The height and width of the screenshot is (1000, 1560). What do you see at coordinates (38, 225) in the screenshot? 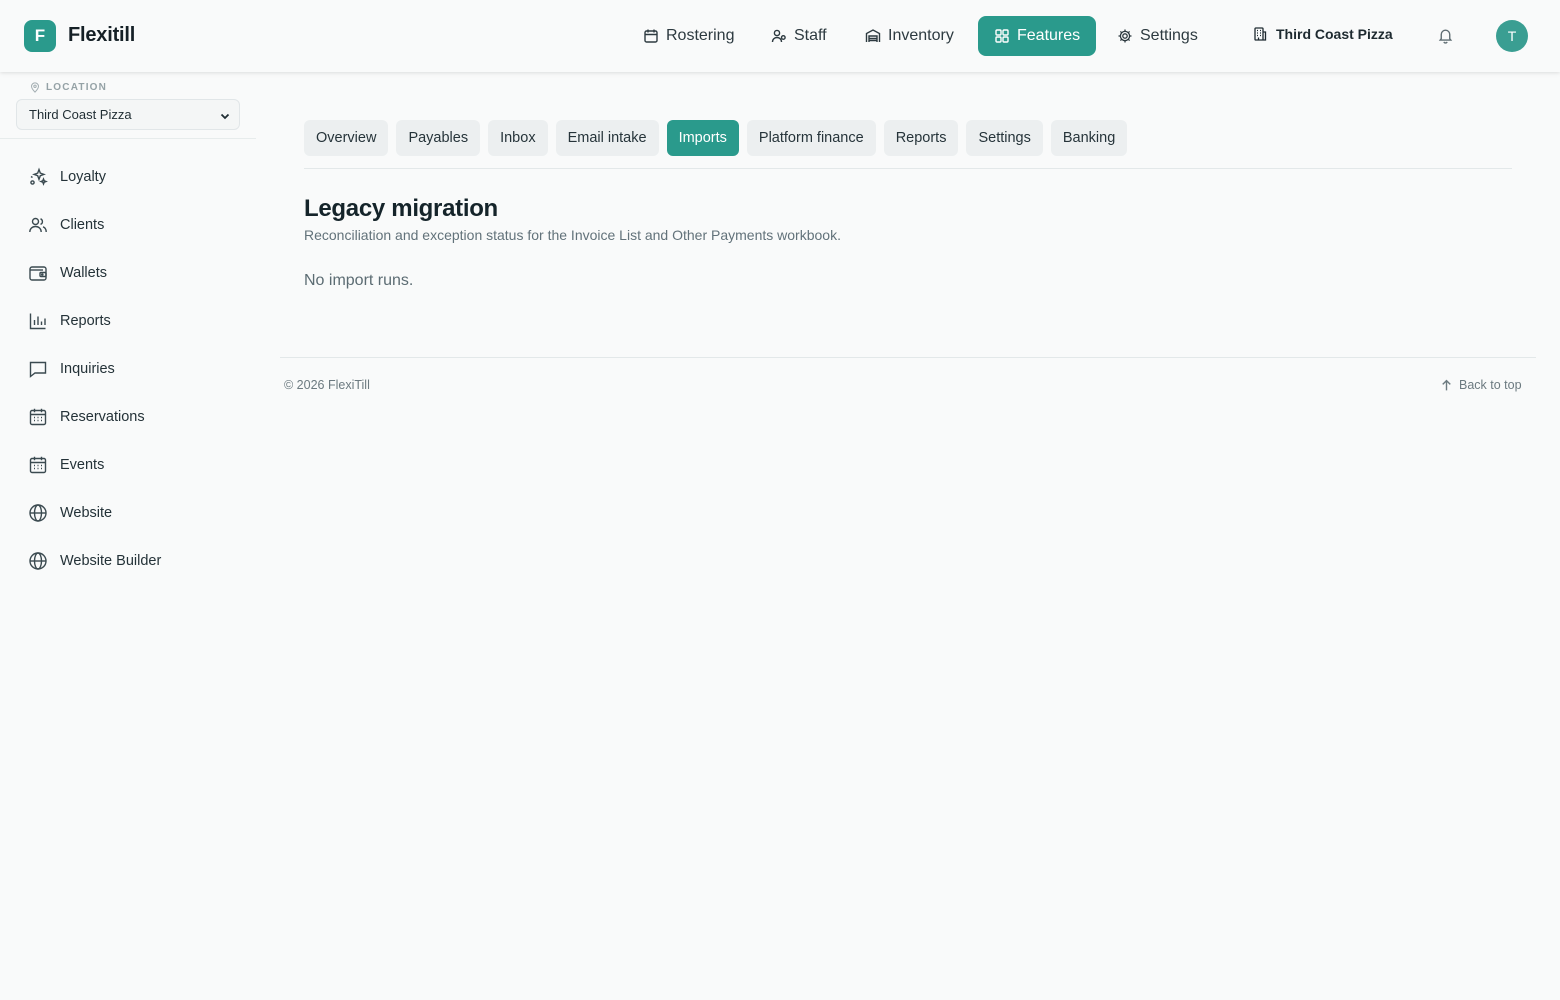
I see `users-icon` at bounding box center [38, 225].